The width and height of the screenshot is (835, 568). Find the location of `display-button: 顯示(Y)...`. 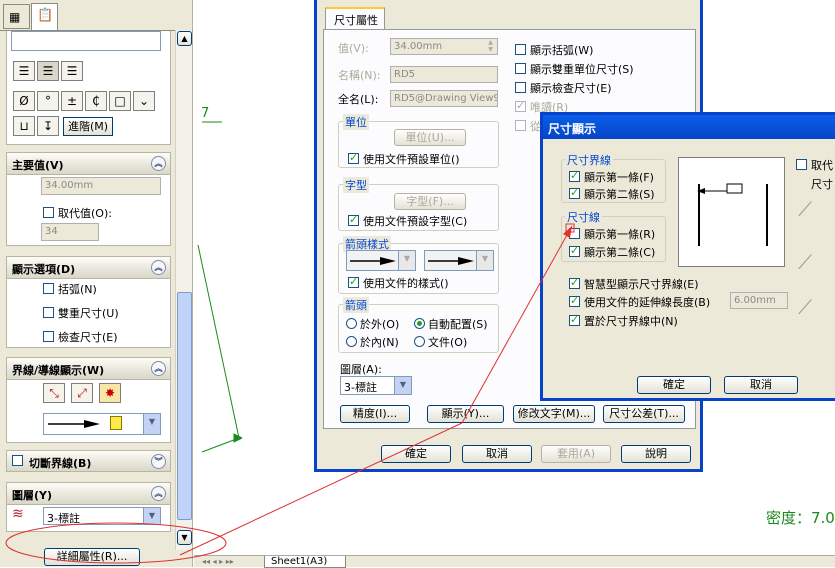

display-button: 顯示(Y)... is located at coordinates (465, 414).